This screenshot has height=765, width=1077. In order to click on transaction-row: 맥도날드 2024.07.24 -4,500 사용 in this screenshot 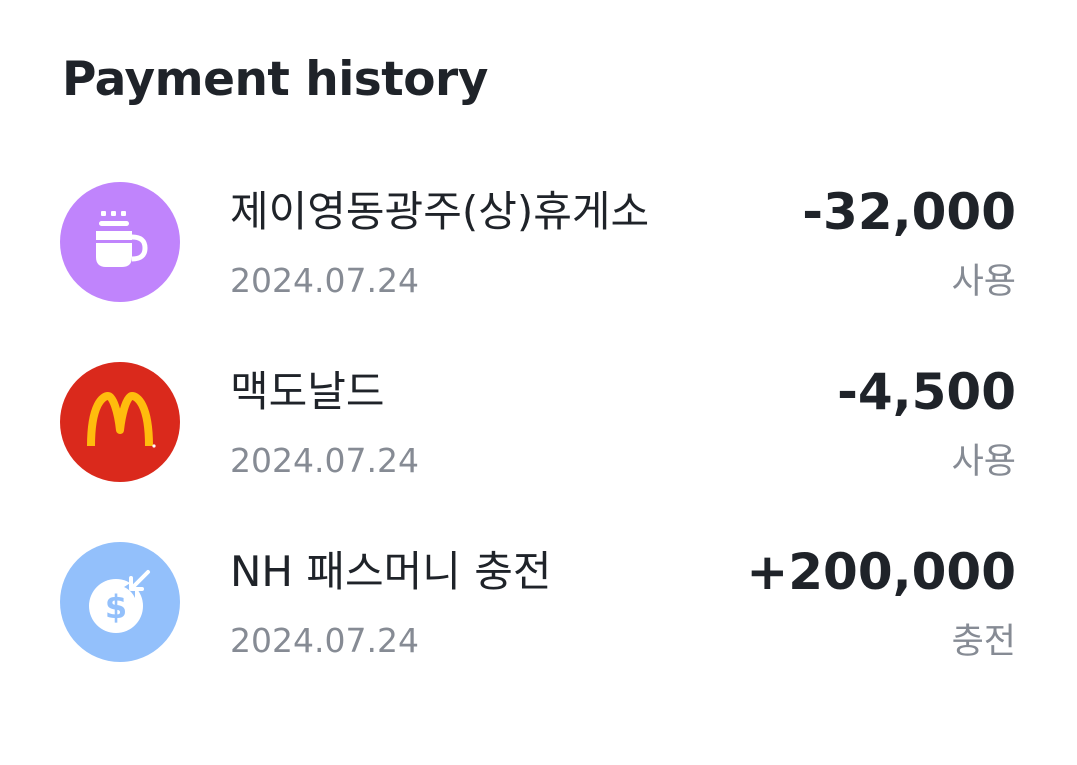, I will do `click(538, 422)`.